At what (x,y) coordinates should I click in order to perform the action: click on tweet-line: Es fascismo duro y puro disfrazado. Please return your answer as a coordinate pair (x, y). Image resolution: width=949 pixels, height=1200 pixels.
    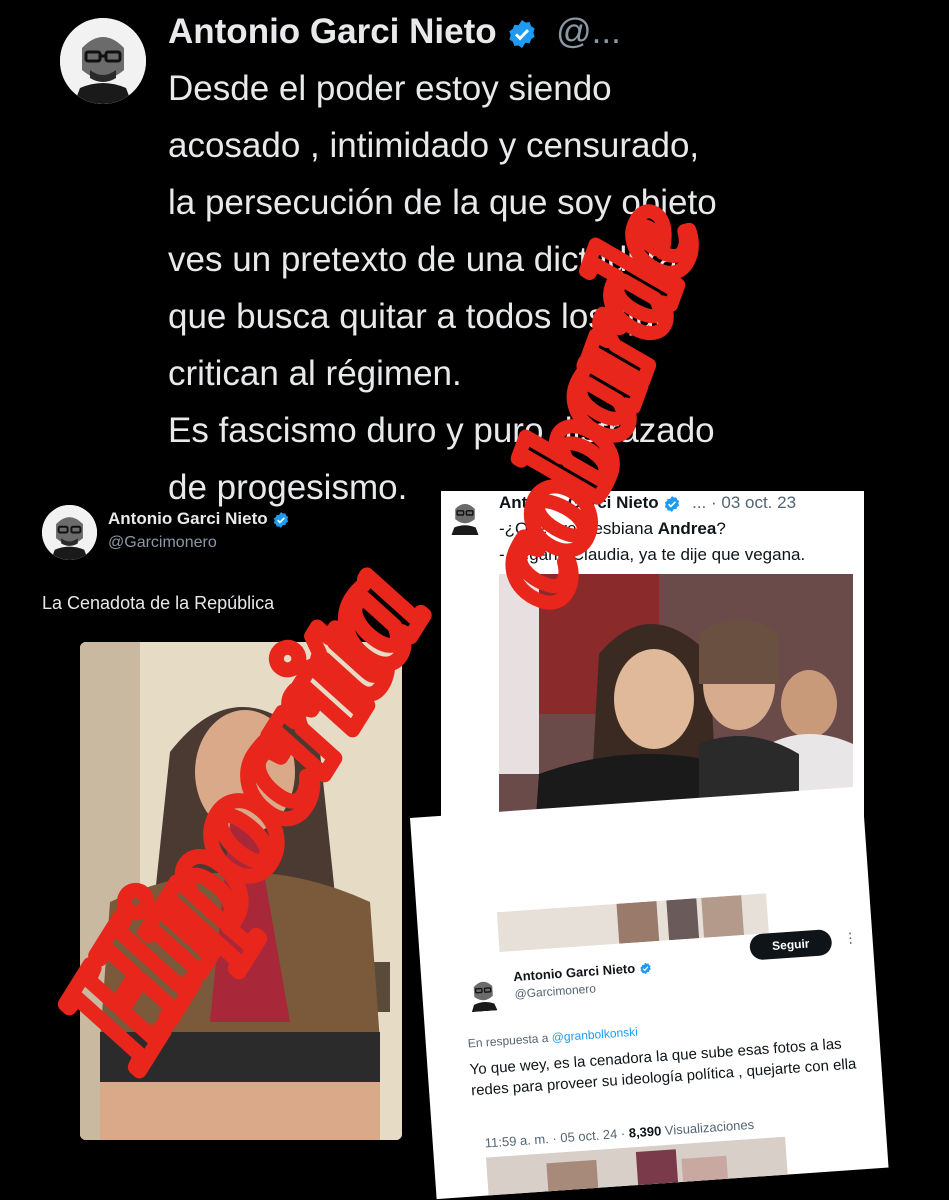
    Looking at the image, I should click on (441, 430).